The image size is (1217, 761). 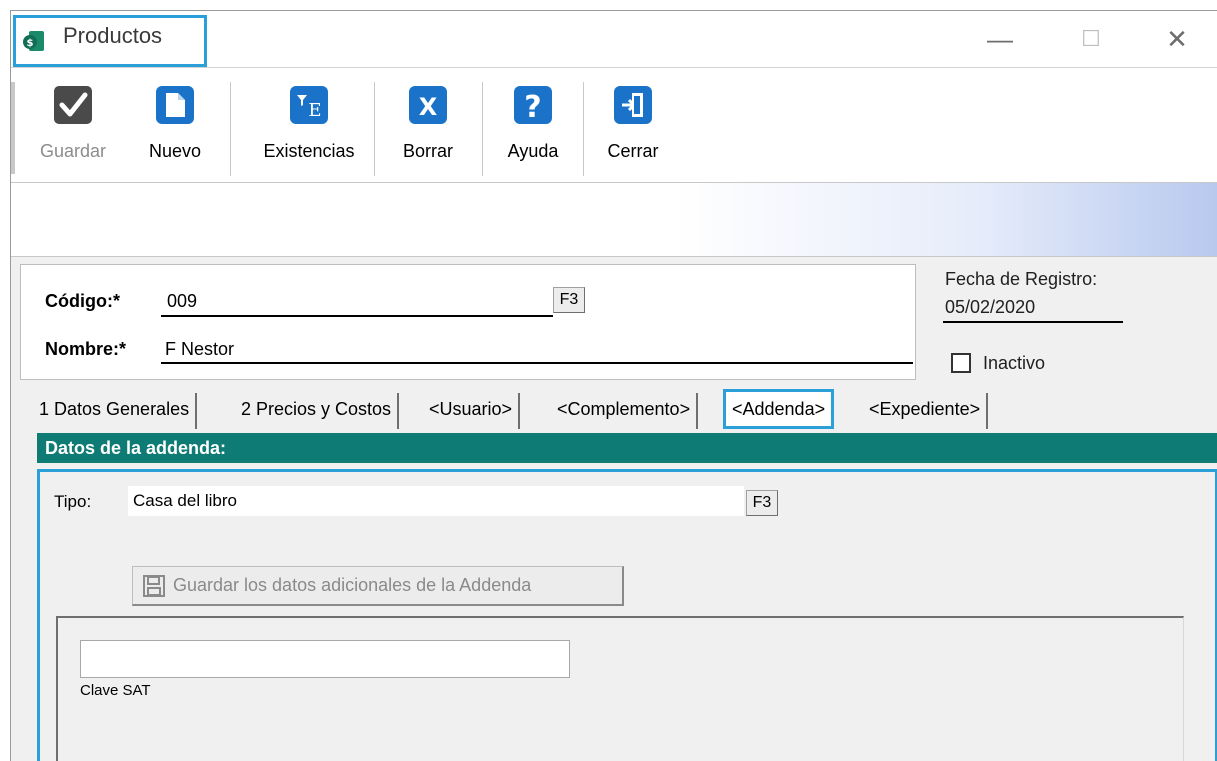 What do you see at coordinates (86, 349) in the screenshot?
I see `nombre-label: Nombre:*` at bounding box center [86, 349].